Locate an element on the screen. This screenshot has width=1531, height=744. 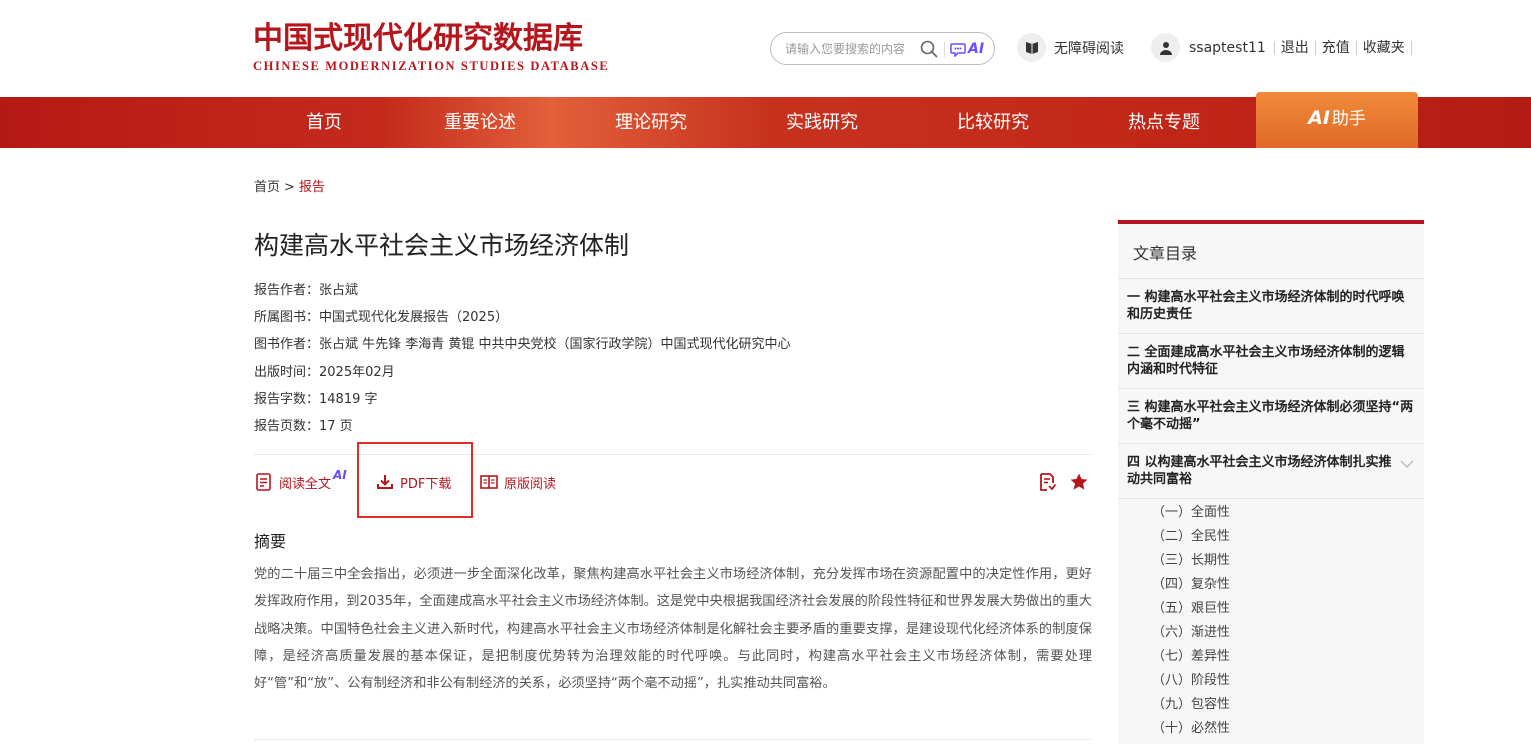
nav-theory-research: 理论研究 is located at coordinates (651, 122).